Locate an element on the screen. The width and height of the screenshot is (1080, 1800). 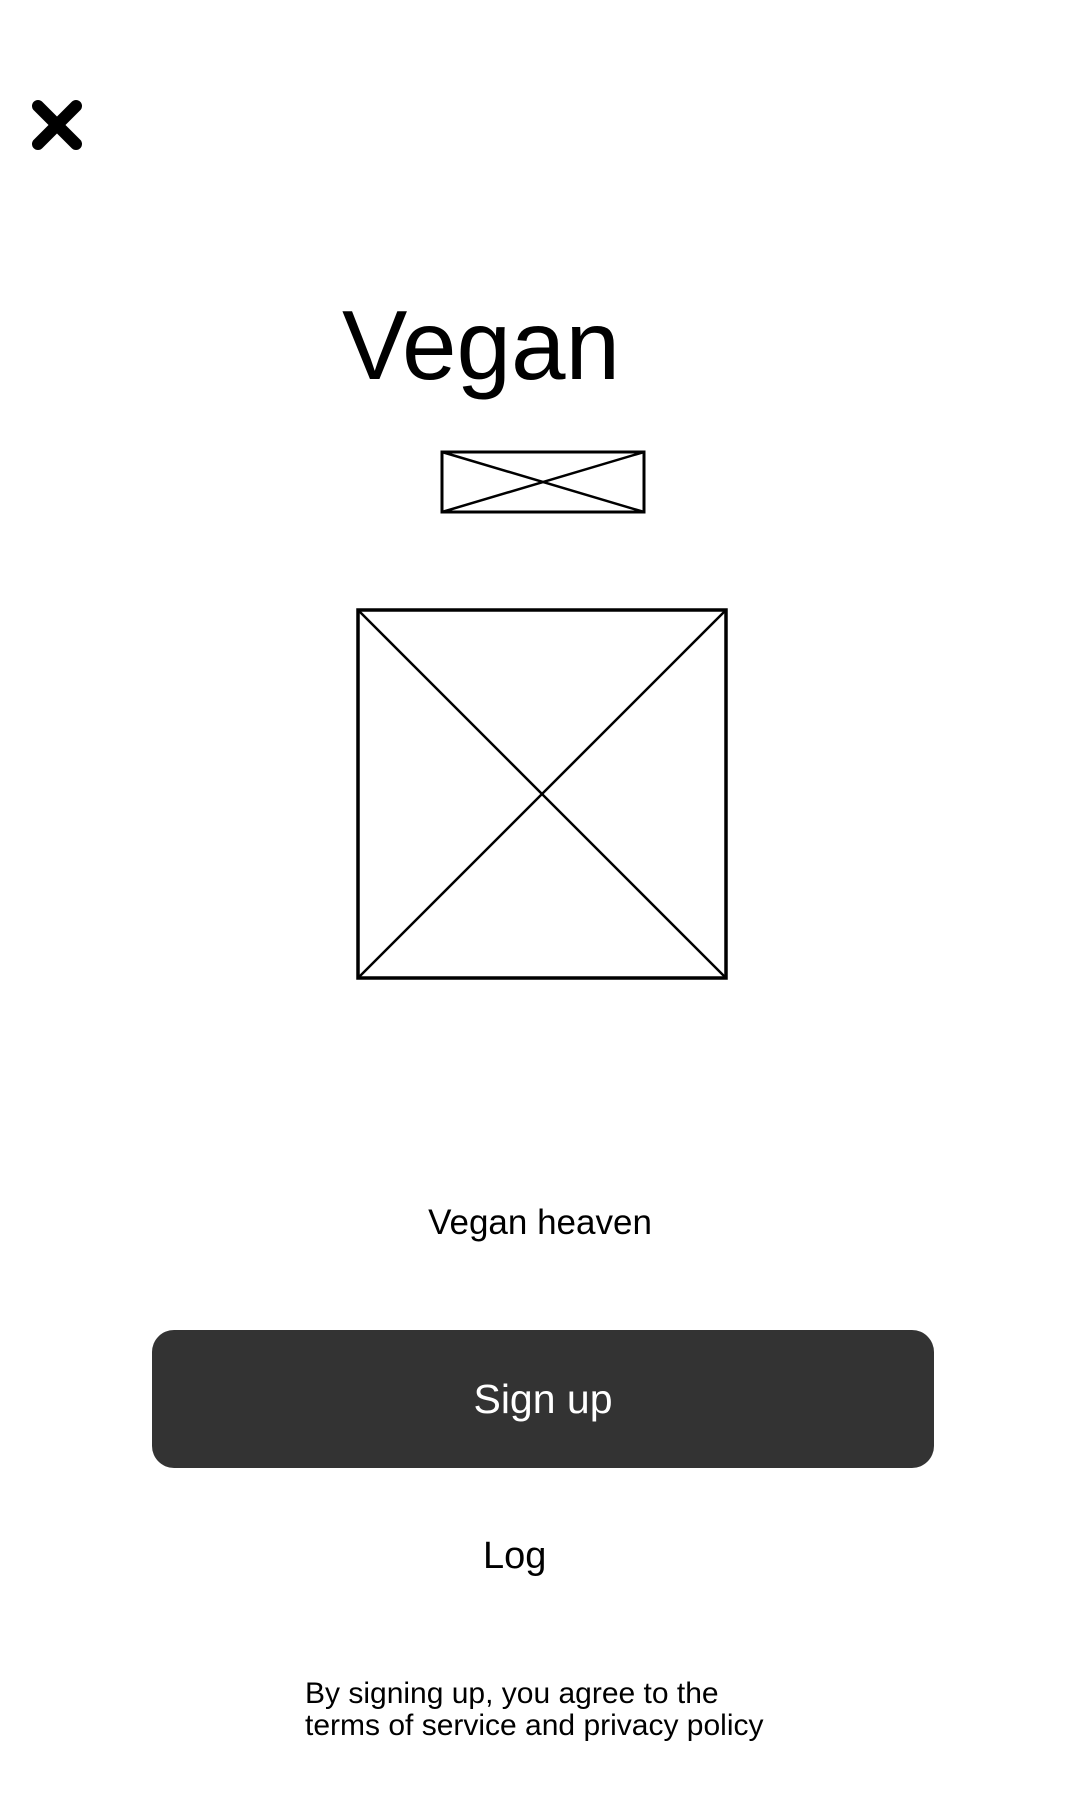
terms-line-2: terms of service and privacy policy is located at coordinates (534, 1725).